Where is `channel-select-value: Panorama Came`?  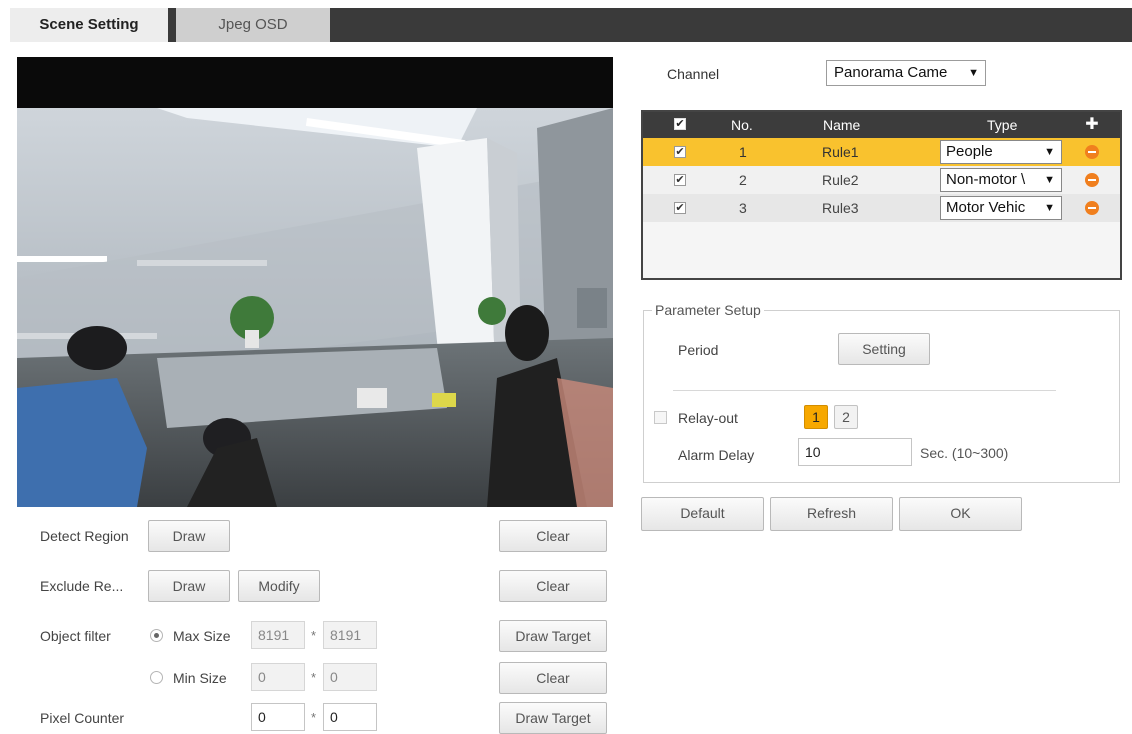 channel-select-value: Panorama Came is located at coordinates (891, 72).